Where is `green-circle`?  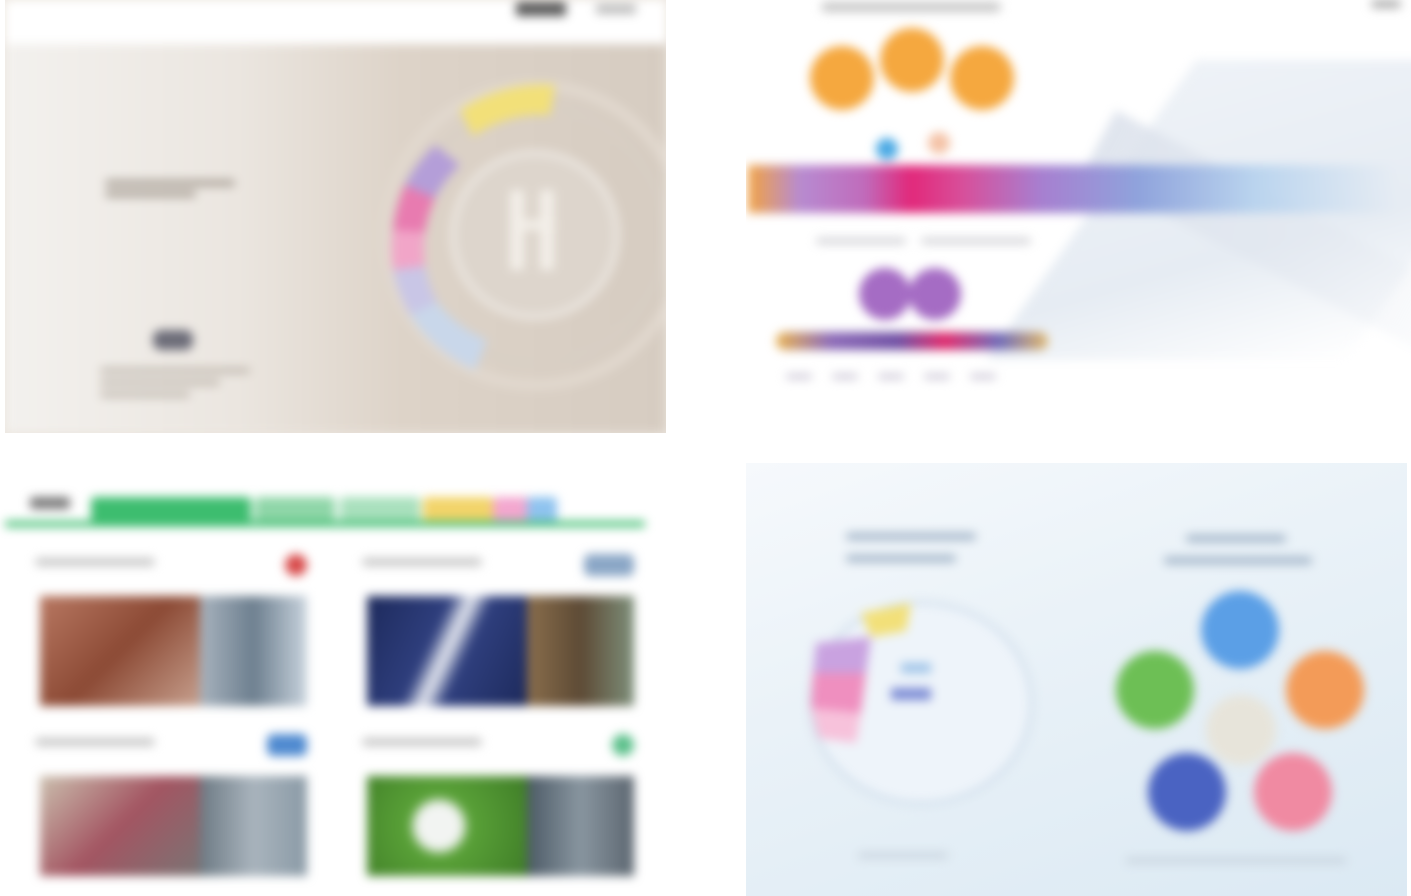
green-circle is located at coordinates (1155, 690).